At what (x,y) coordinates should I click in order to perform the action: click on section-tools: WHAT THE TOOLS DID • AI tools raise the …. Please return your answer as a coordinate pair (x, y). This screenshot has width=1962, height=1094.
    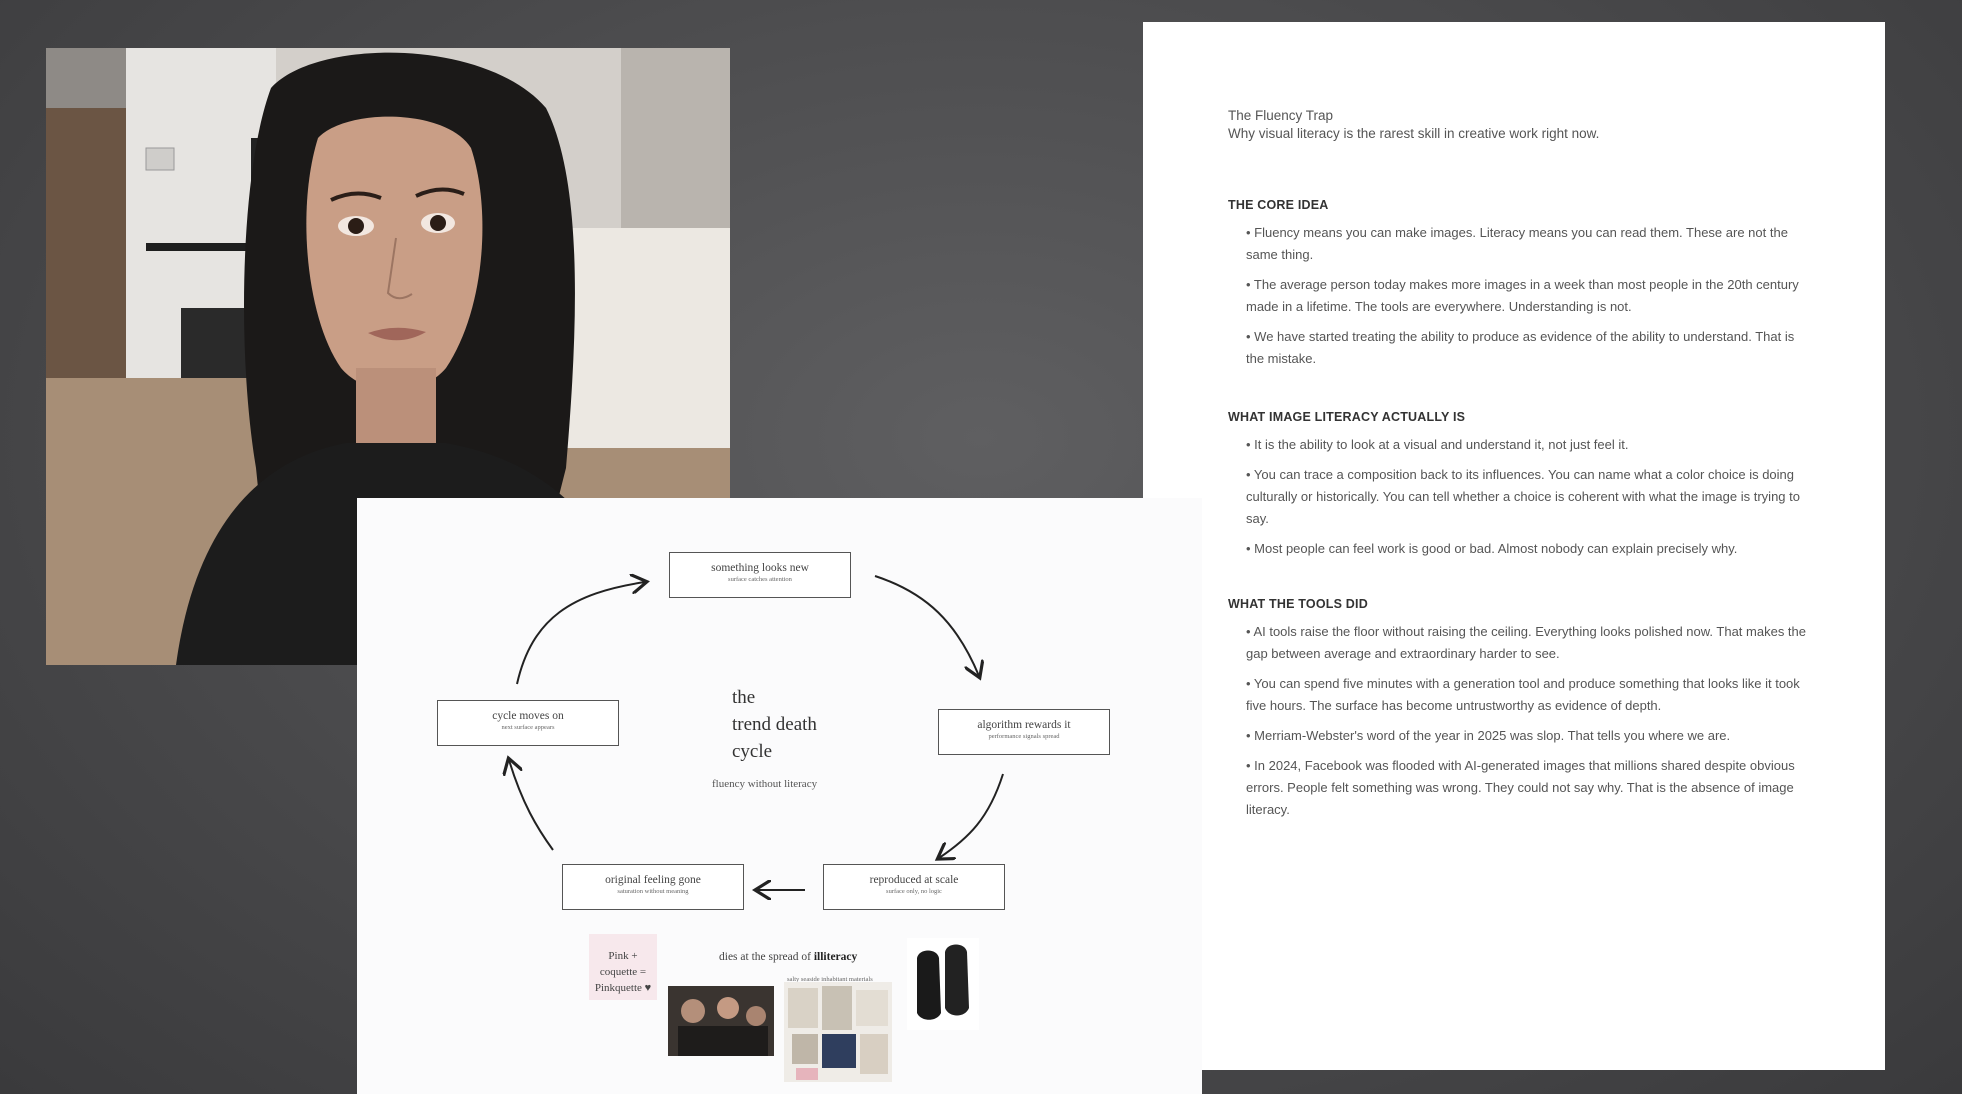
    Looking at the image, I should click on (1518, 713).